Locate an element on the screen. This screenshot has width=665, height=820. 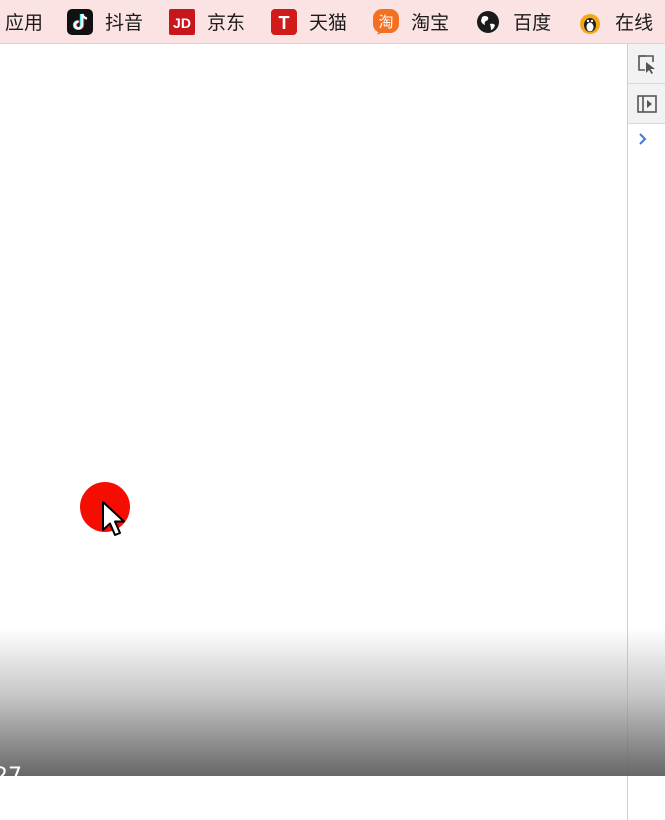
toggle-device-button is located at coordinates (646, 104).